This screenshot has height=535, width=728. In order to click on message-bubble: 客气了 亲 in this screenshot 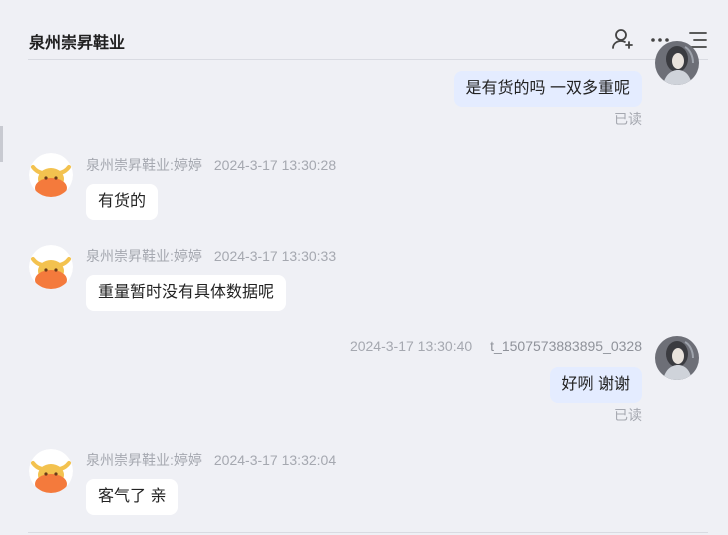, I will do `click(132, 497)`.